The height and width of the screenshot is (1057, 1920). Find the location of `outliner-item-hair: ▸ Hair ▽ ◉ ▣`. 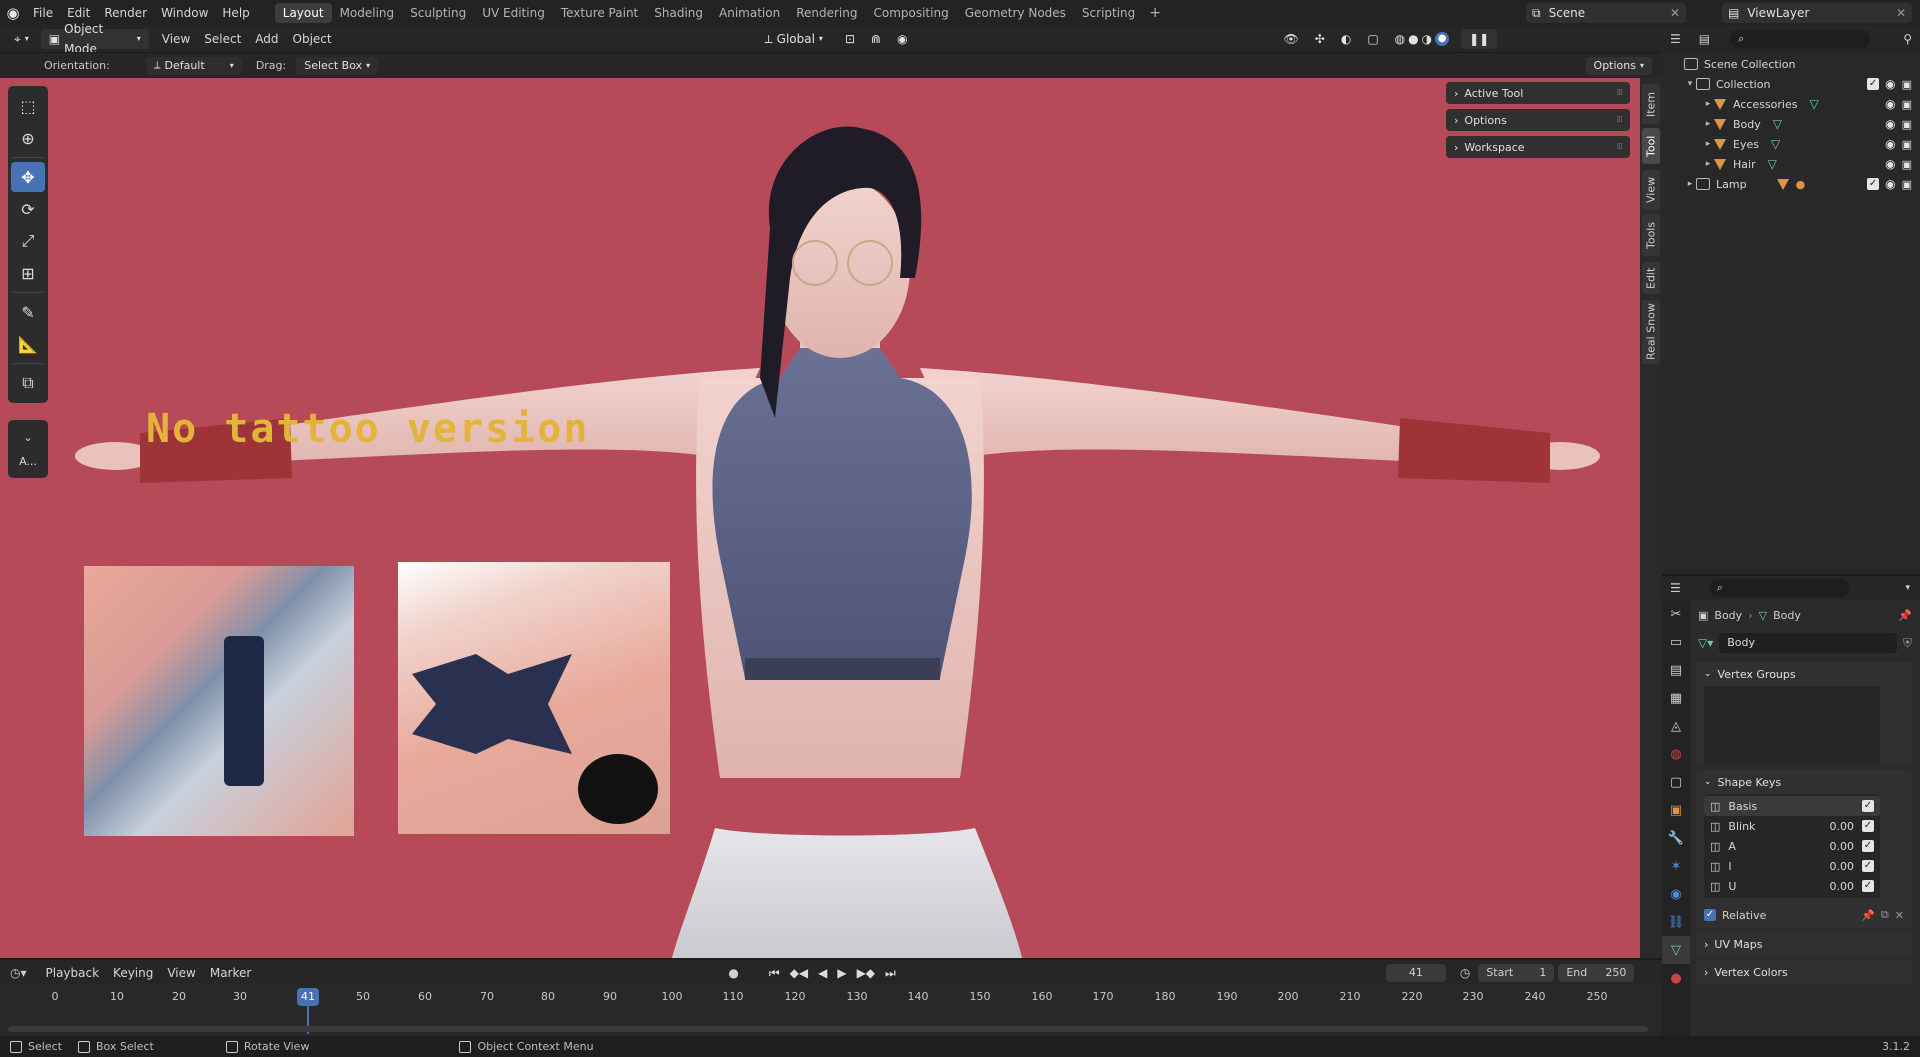

outliner-item-hair: ▸ Hair ▽ ◉ ▣ is located at coordinates (1791, 164).